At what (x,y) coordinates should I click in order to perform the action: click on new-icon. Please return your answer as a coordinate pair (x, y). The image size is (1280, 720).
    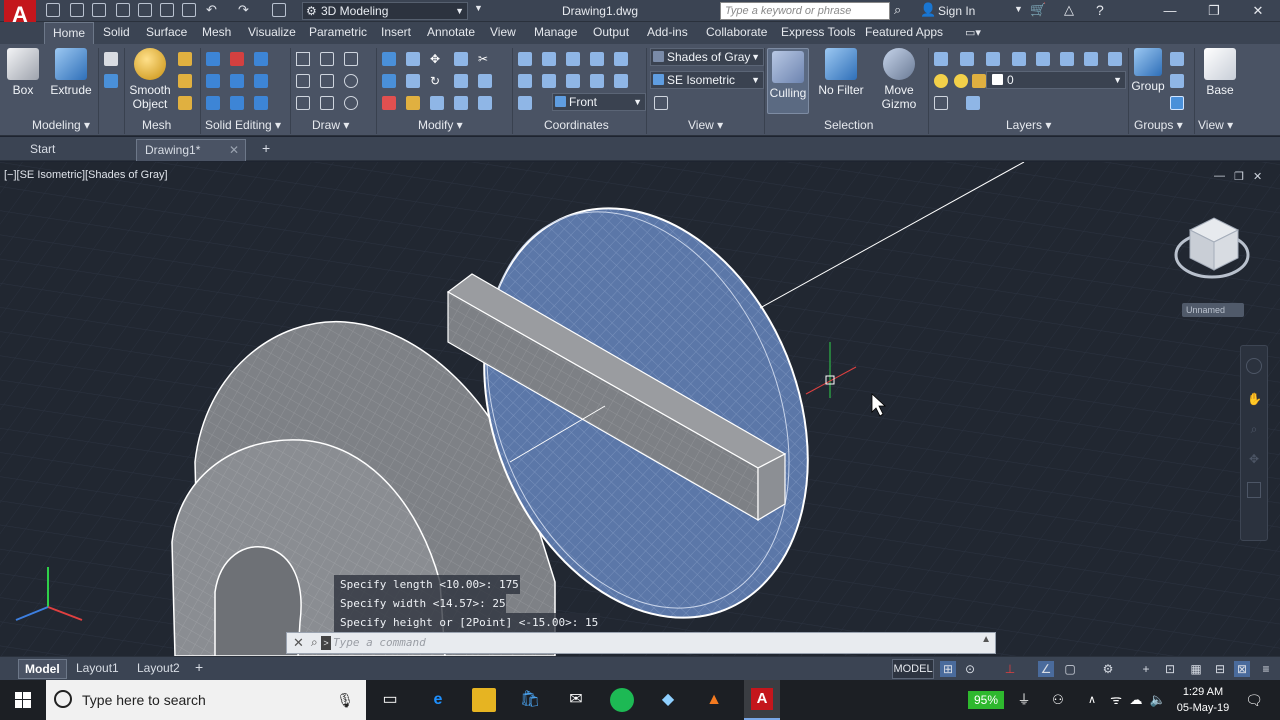
    Looking at the image, I should click on (53, 10).